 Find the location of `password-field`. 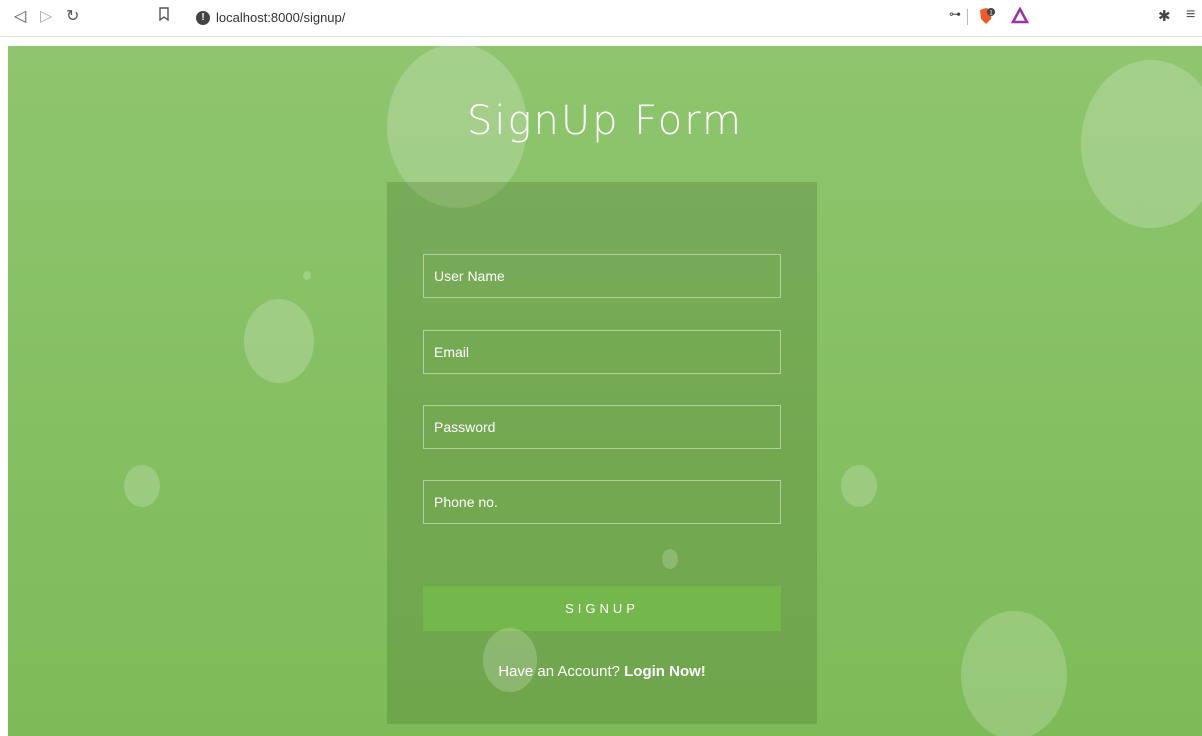

password-field is located at coordinates (602, 427).